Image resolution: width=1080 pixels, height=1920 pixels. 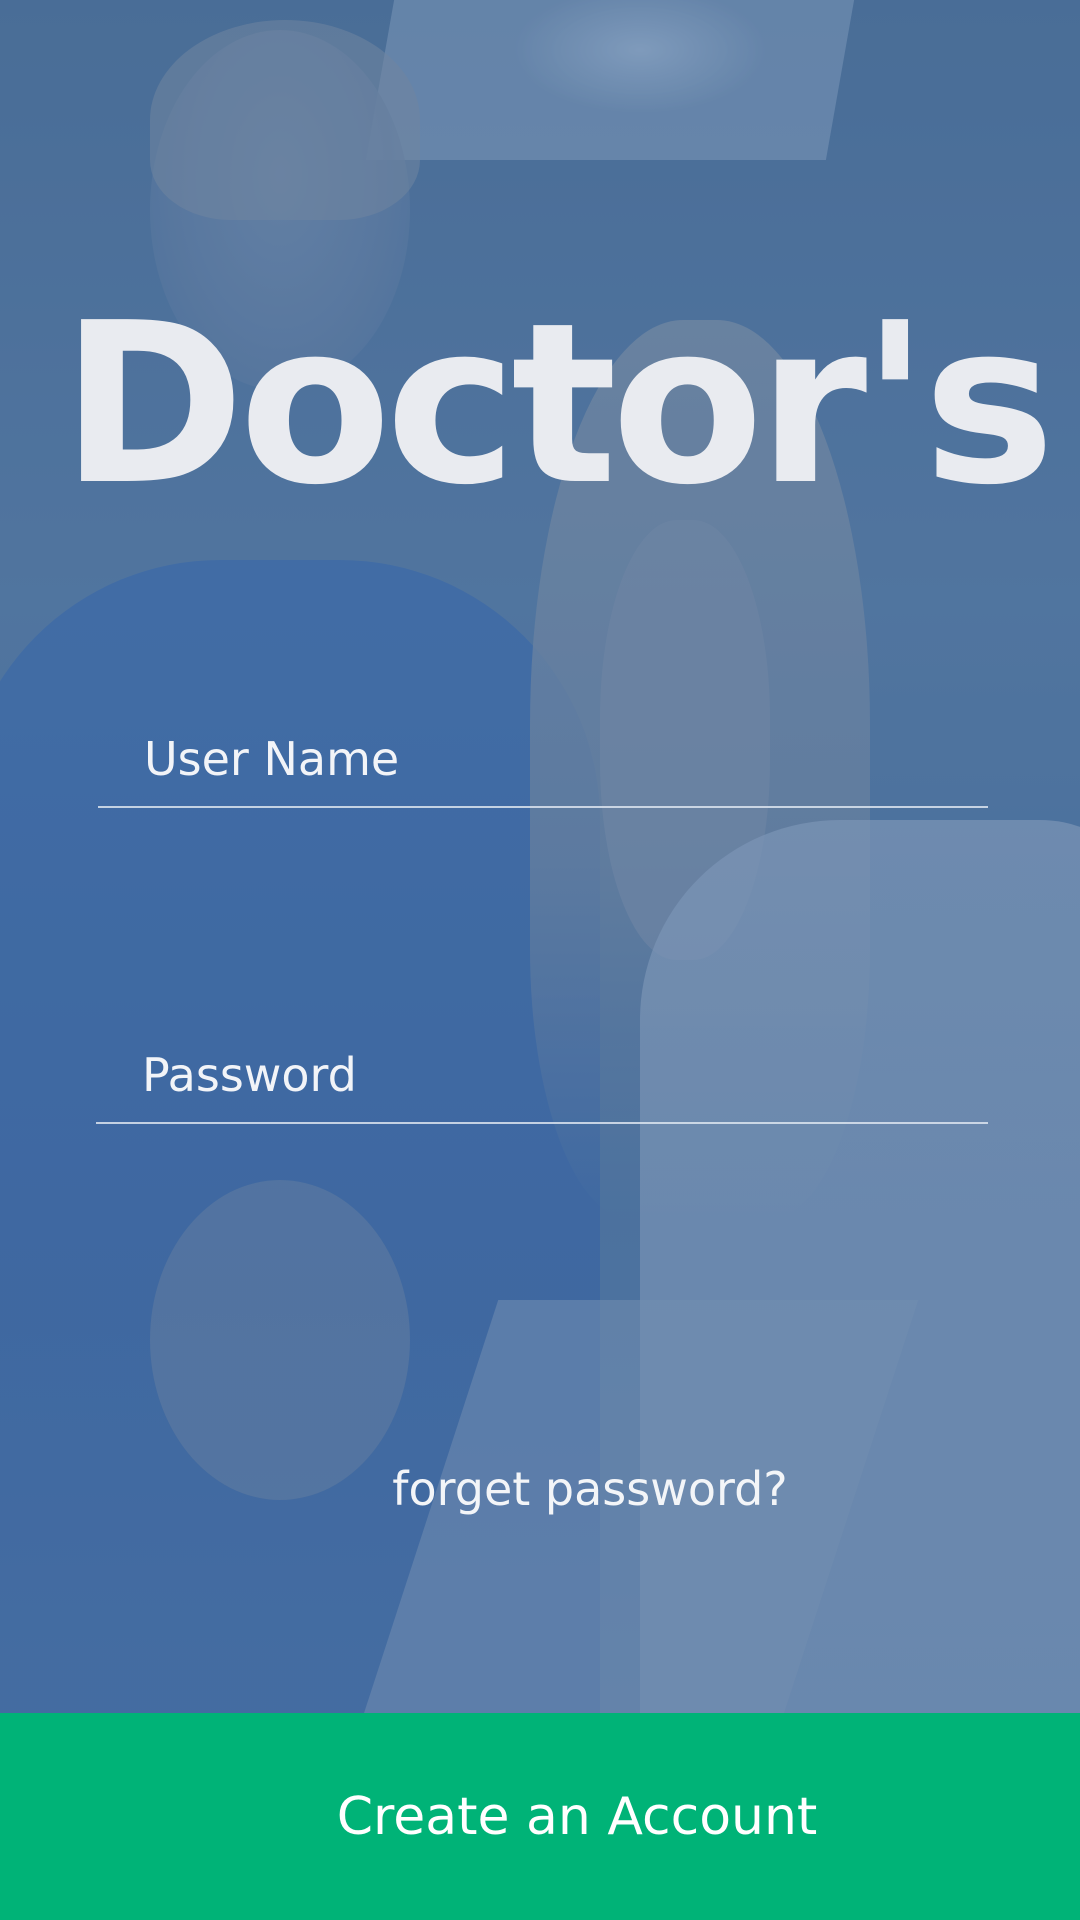 What do you see at coordinates (558, 405) in the screenshot?
I see `app-title: Doctor's` at bounding box center [558, 405].